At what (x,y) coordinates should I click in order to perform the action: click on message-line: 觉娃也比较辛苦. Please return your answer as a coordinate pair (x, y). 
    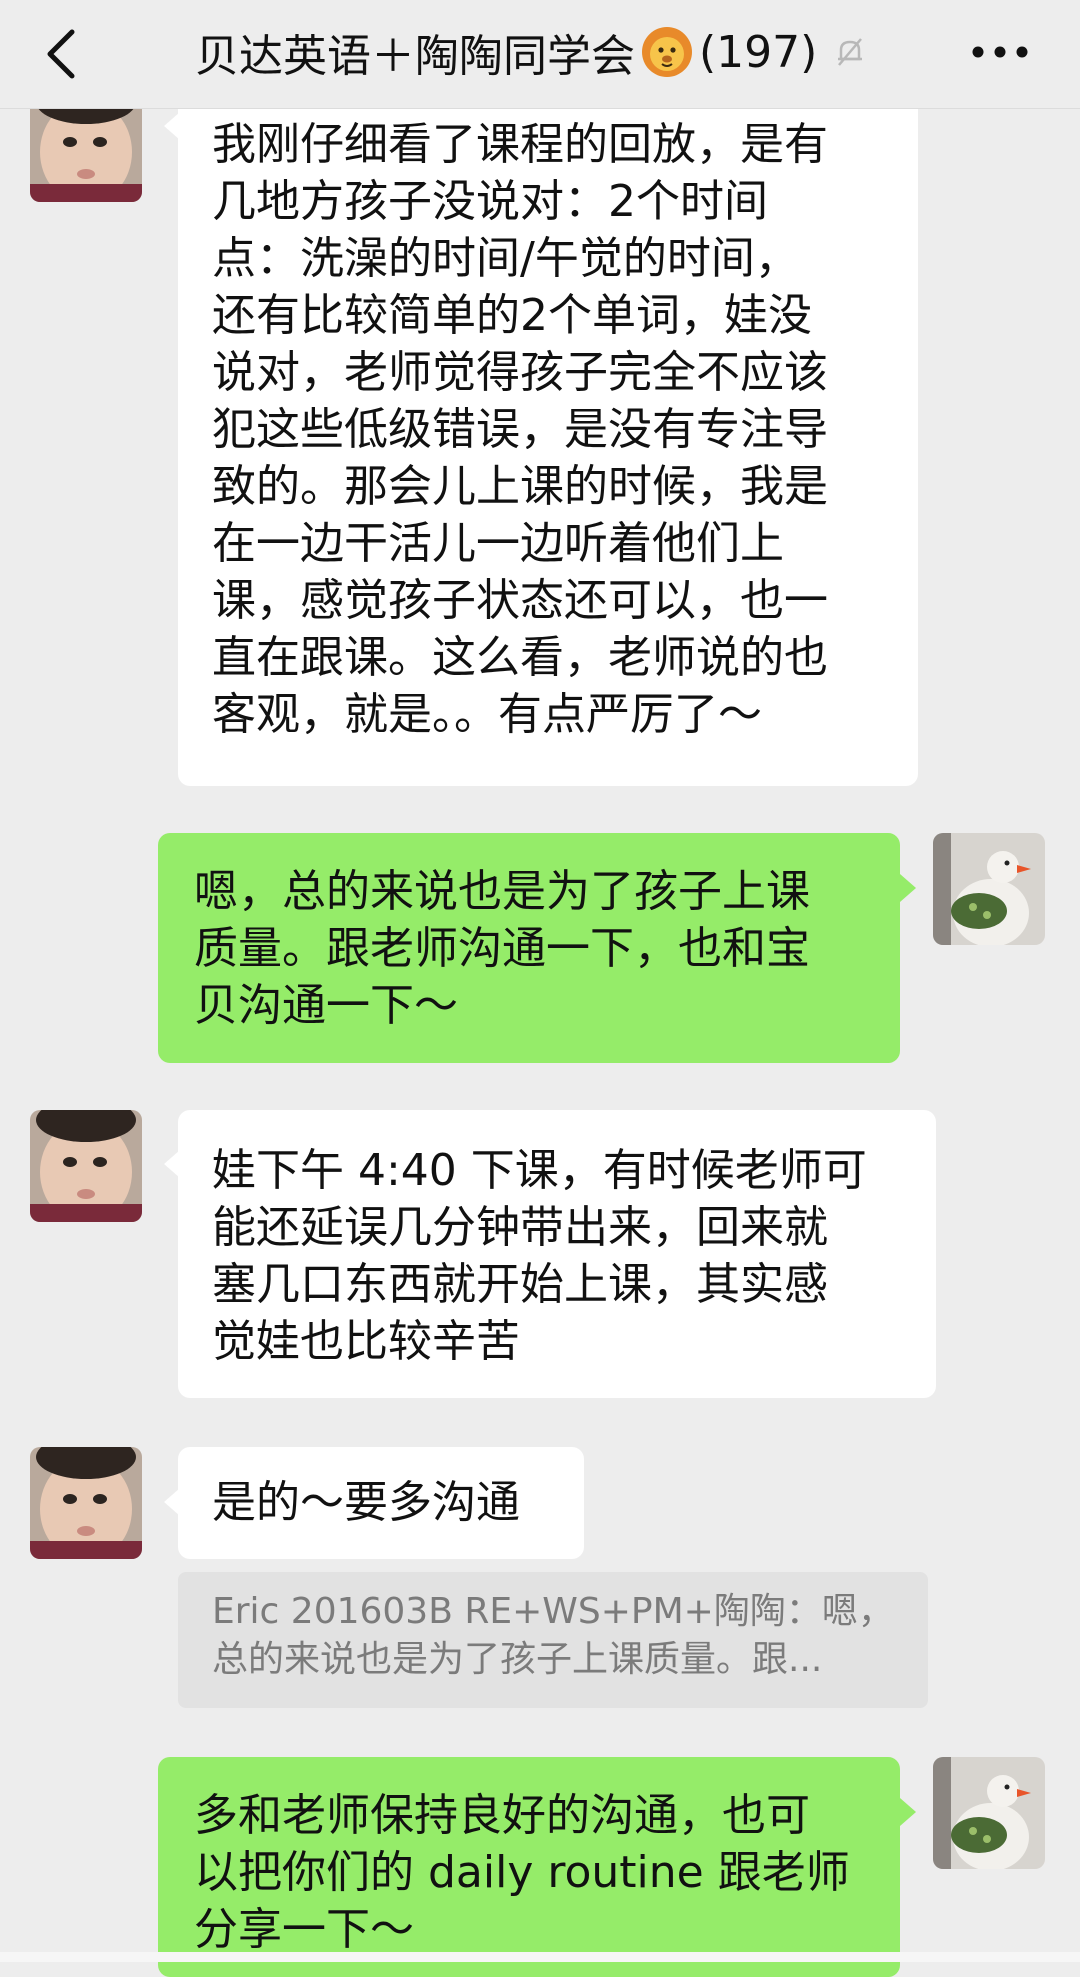
    Looking at the image, I should click on (366, 1341).